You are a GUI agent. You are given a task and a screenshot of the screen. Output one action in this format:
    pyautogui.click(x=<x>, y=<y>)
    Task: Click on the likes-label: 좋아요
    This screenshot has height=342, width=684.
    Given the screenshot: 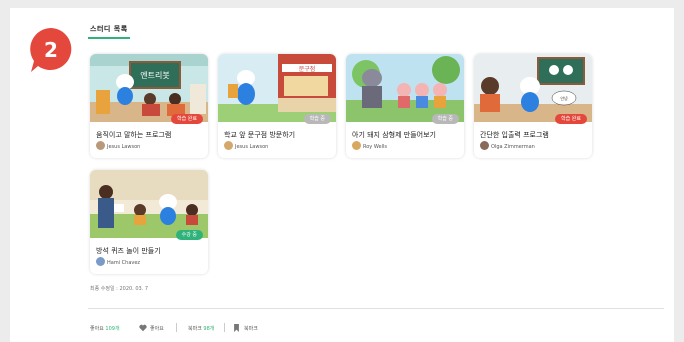 What is the action you would take?
    pyautogui.click(x=97, y=329)
    